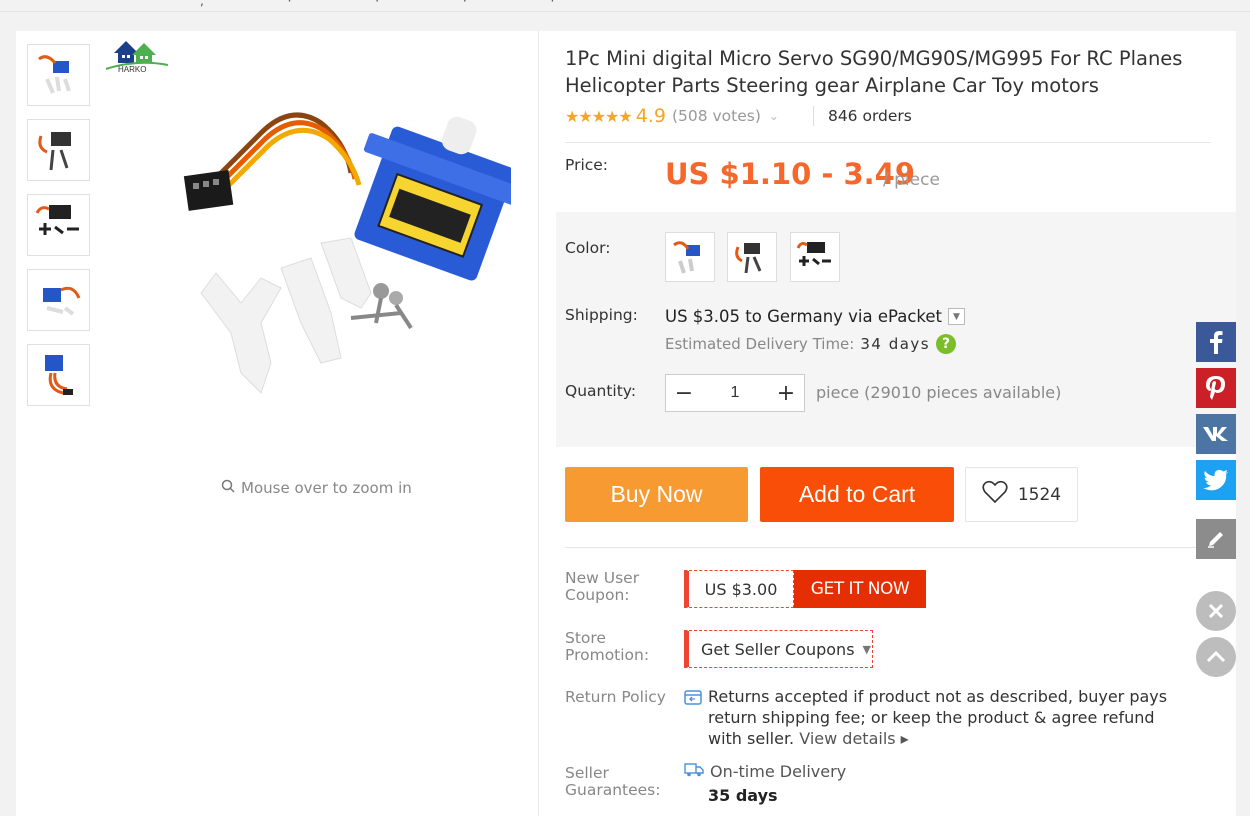 The width and height of the screenshot is (1250, 816). Describe the element at coordinates (587, 165) in the screenshot. I see `price-label: Price:` at that location.